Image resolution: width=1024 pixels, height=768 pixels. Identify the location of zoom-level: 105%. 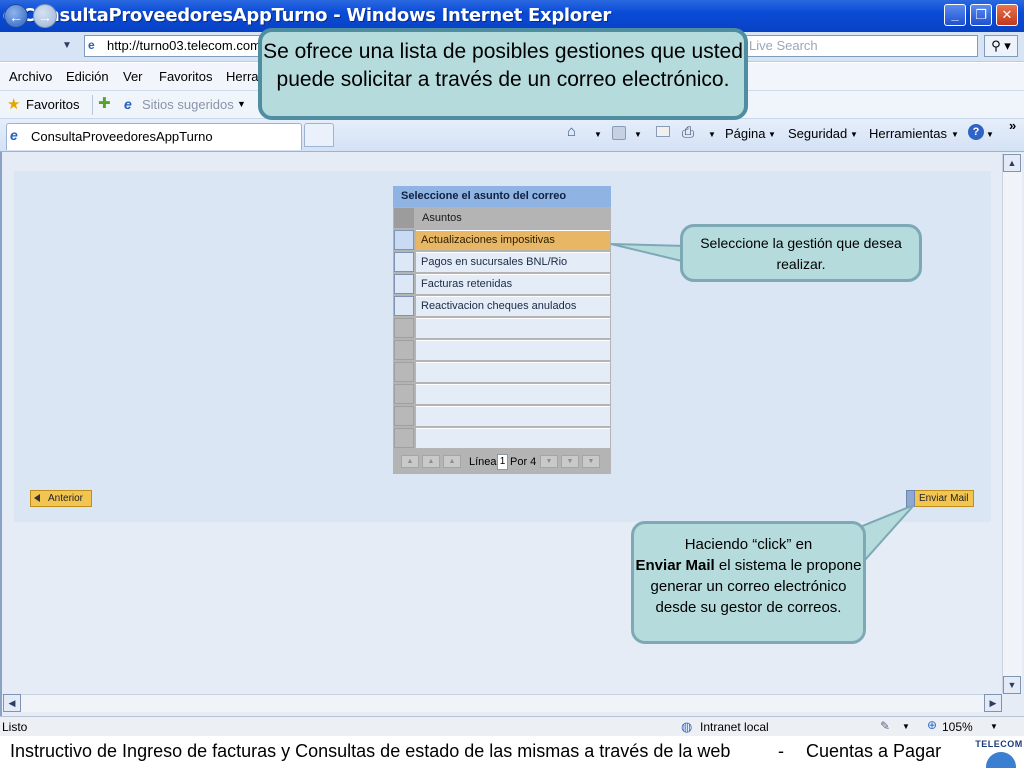
(957, 727).